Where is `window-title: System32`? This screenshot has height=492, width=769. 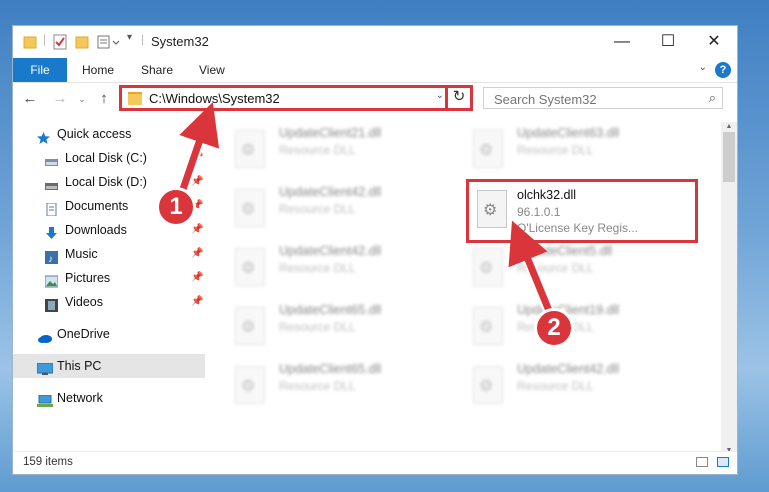
window-title: System32 is located at coordinates (180, 41).